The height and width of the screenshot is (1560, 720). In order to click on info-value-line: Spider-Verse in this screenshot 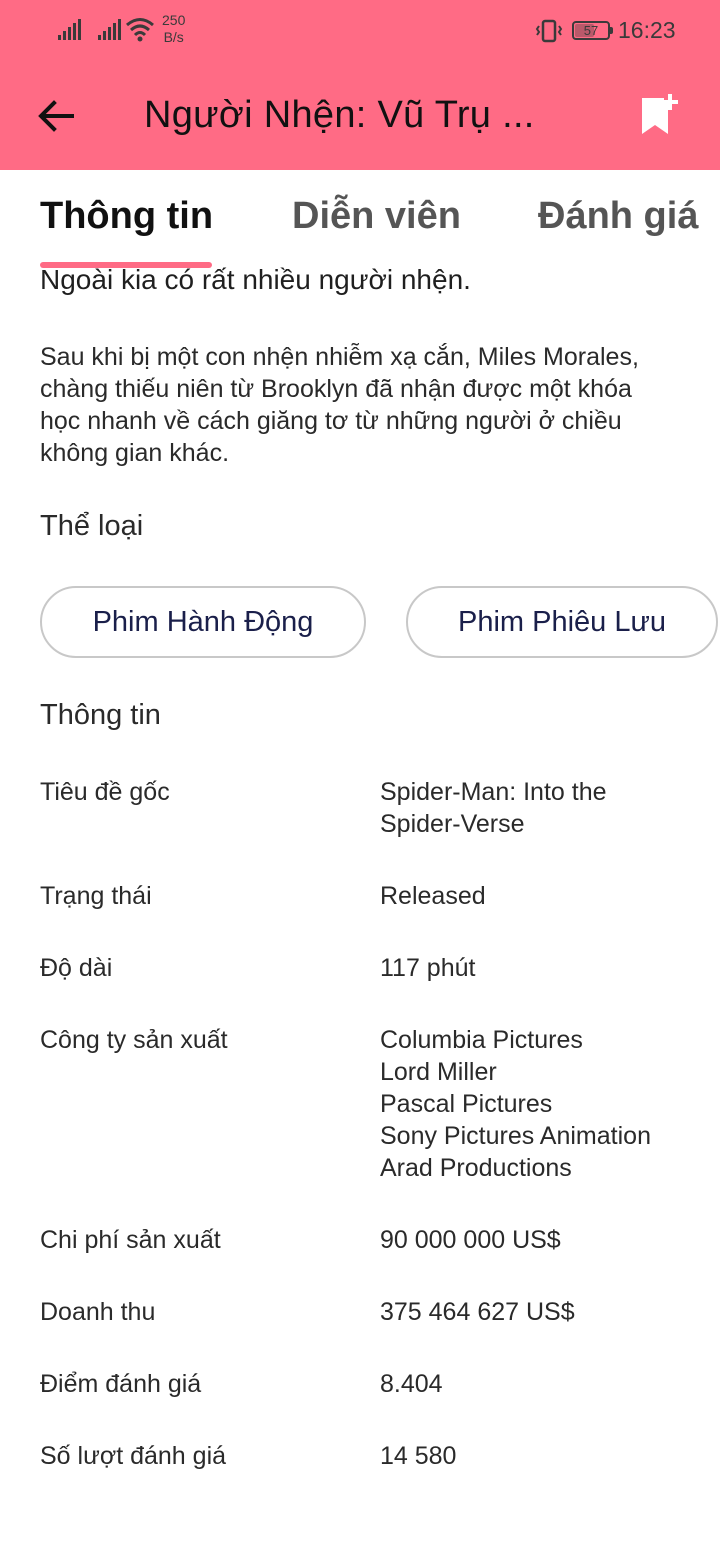, I will do `click(452, 824)`.